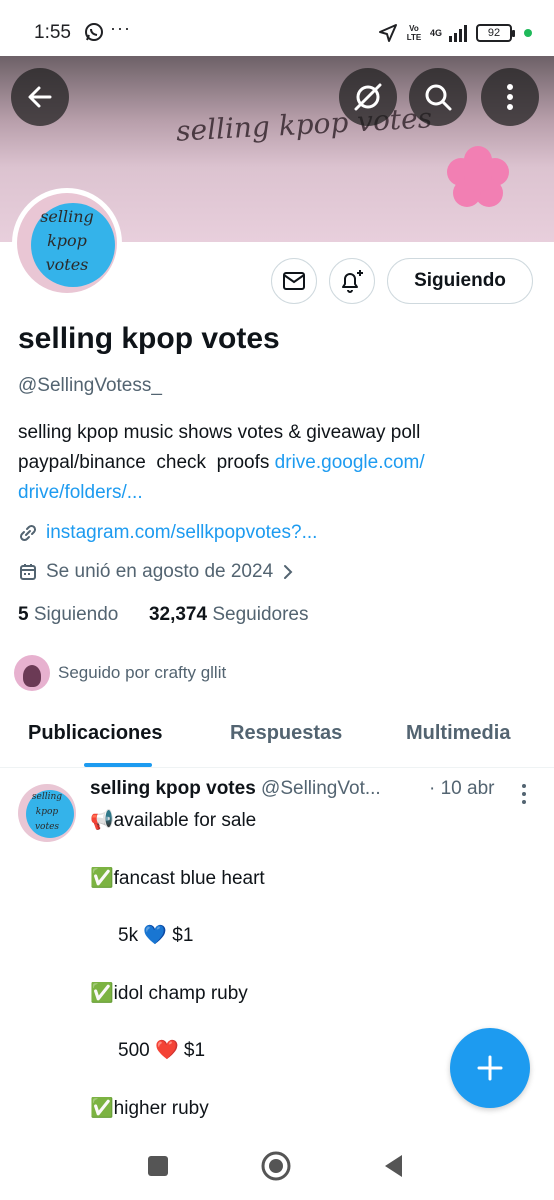 This screenshot has width=554, height=1200. I want to click on profile-handle: @SellingVotess_, so click(90, 385).